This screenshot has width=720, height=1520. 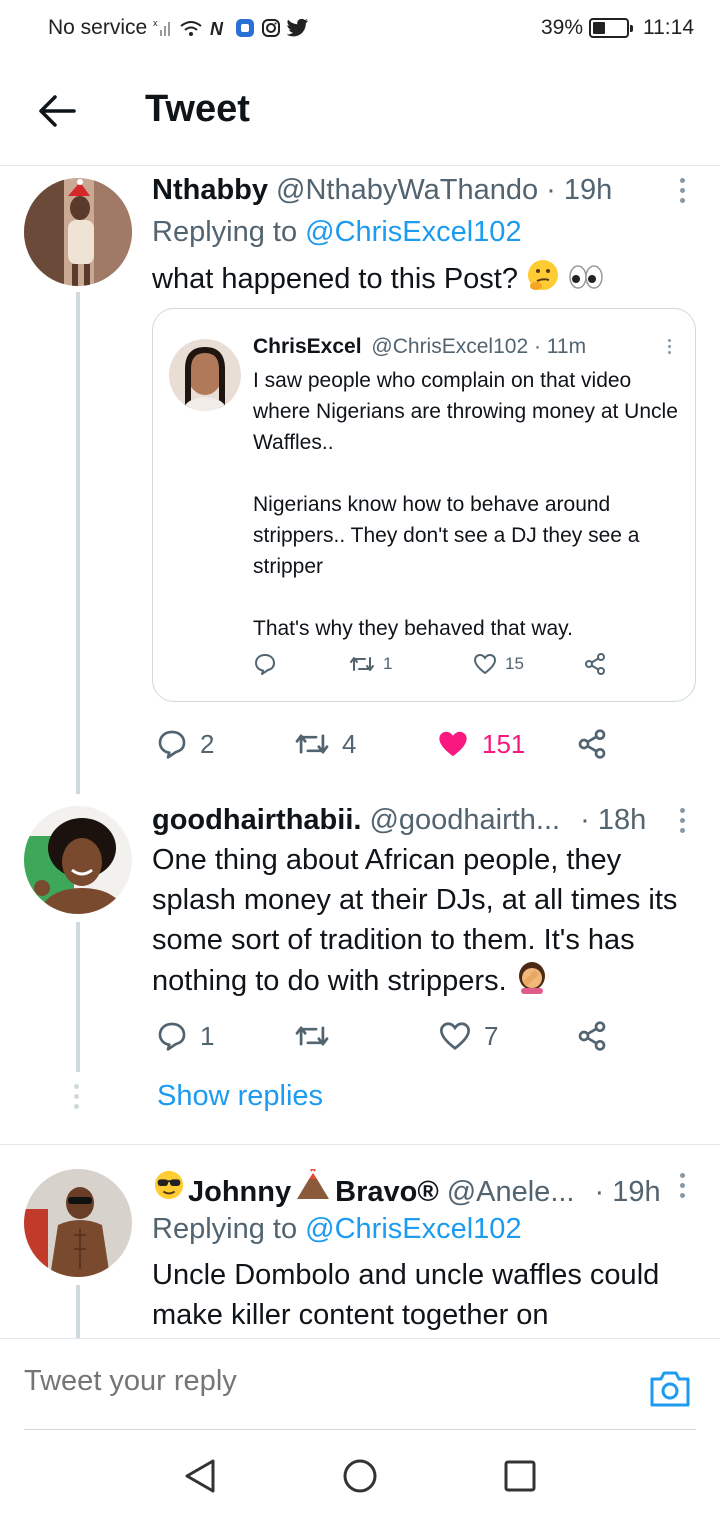 I want to click on page-title: Tweet, so click(x=197, y=109).